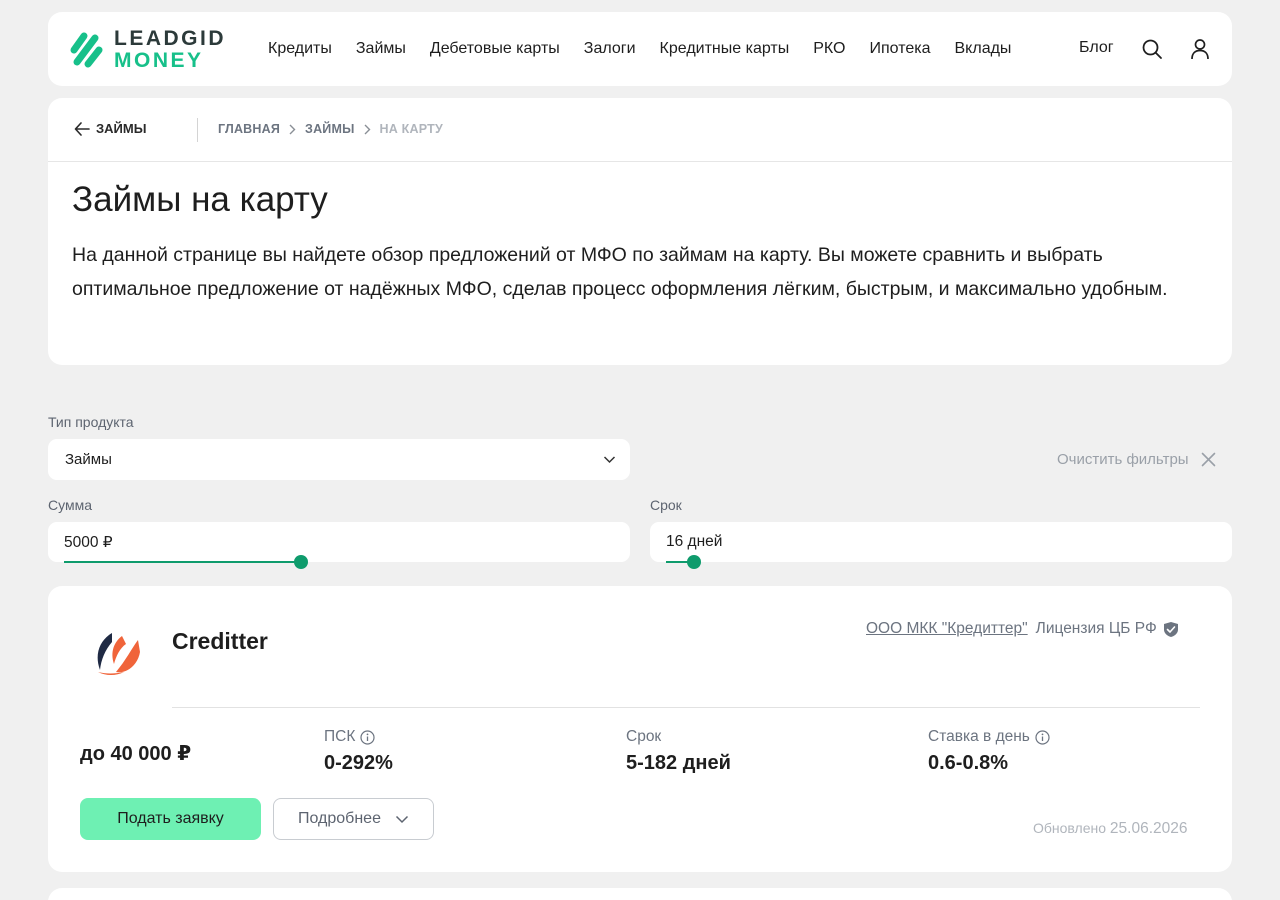  What do you see at coordinates (983, 49) in the screenshot?
I see `nav-item-deposits: Вклады` at bounding box center [983, 49].